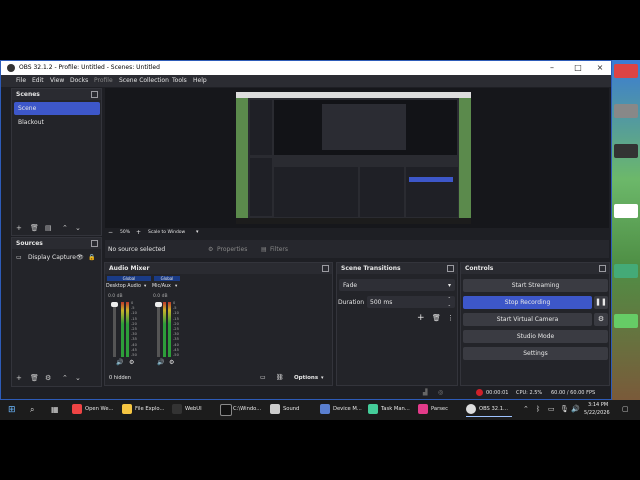 The height and width of the screenshot is (480, 640). Describe the element at coordinates (38, 80) in the screenshot. I see `menu-edit: Edit` at that location.